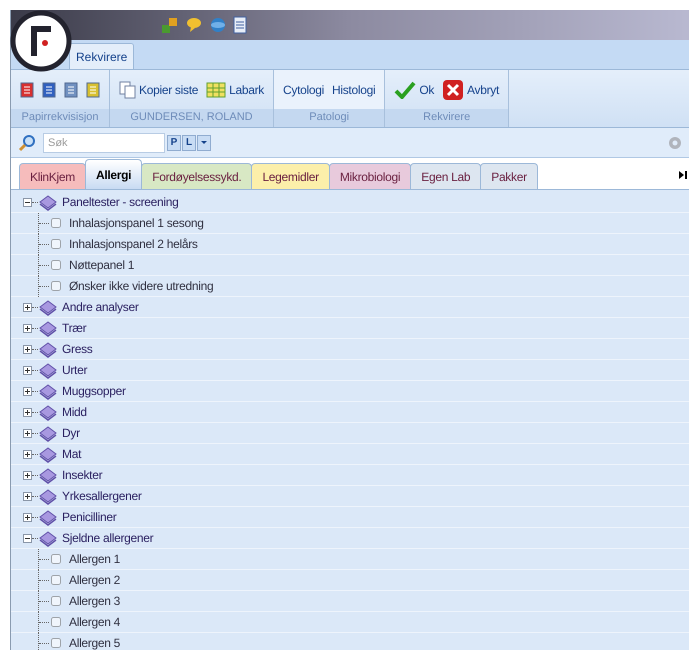 This screenshot has height=650, width=689. Describe the element at coordinates (72, 454) in the screenshot. I see `group-label: Mat` at that location.